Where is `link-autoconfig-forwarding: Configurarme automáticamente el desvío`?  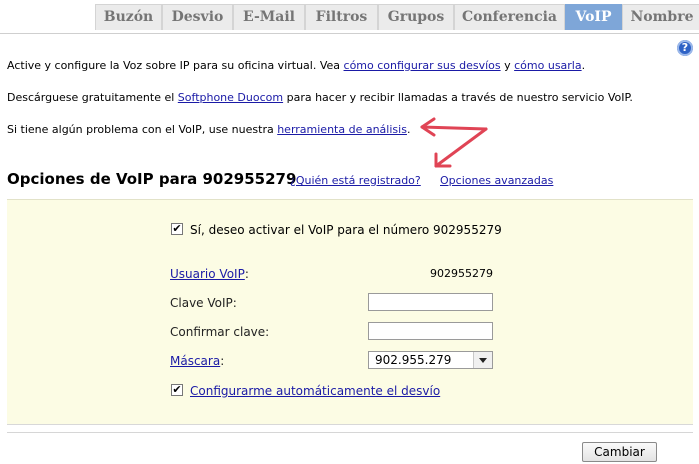
link-autoconfig-forwarding: Configurarme automáticamente el desvío is located at coordinates (315, 391).